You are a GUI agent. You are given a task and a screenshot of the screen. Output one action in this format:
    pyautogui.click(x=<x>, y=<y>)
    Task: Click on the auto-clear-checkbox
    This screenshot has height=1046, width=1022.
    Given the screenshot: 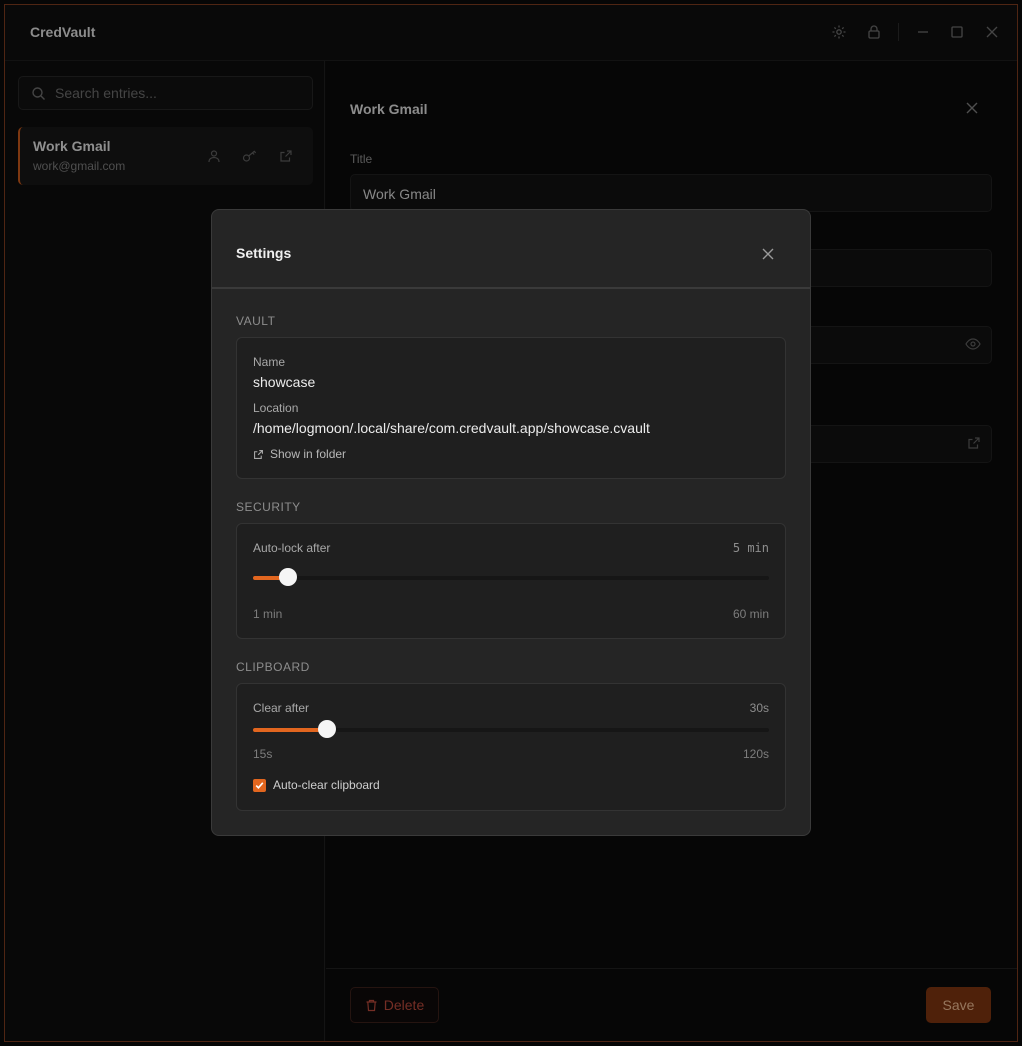 What is the action you would take?
    pyautogui.click(x=259, y=785)
    